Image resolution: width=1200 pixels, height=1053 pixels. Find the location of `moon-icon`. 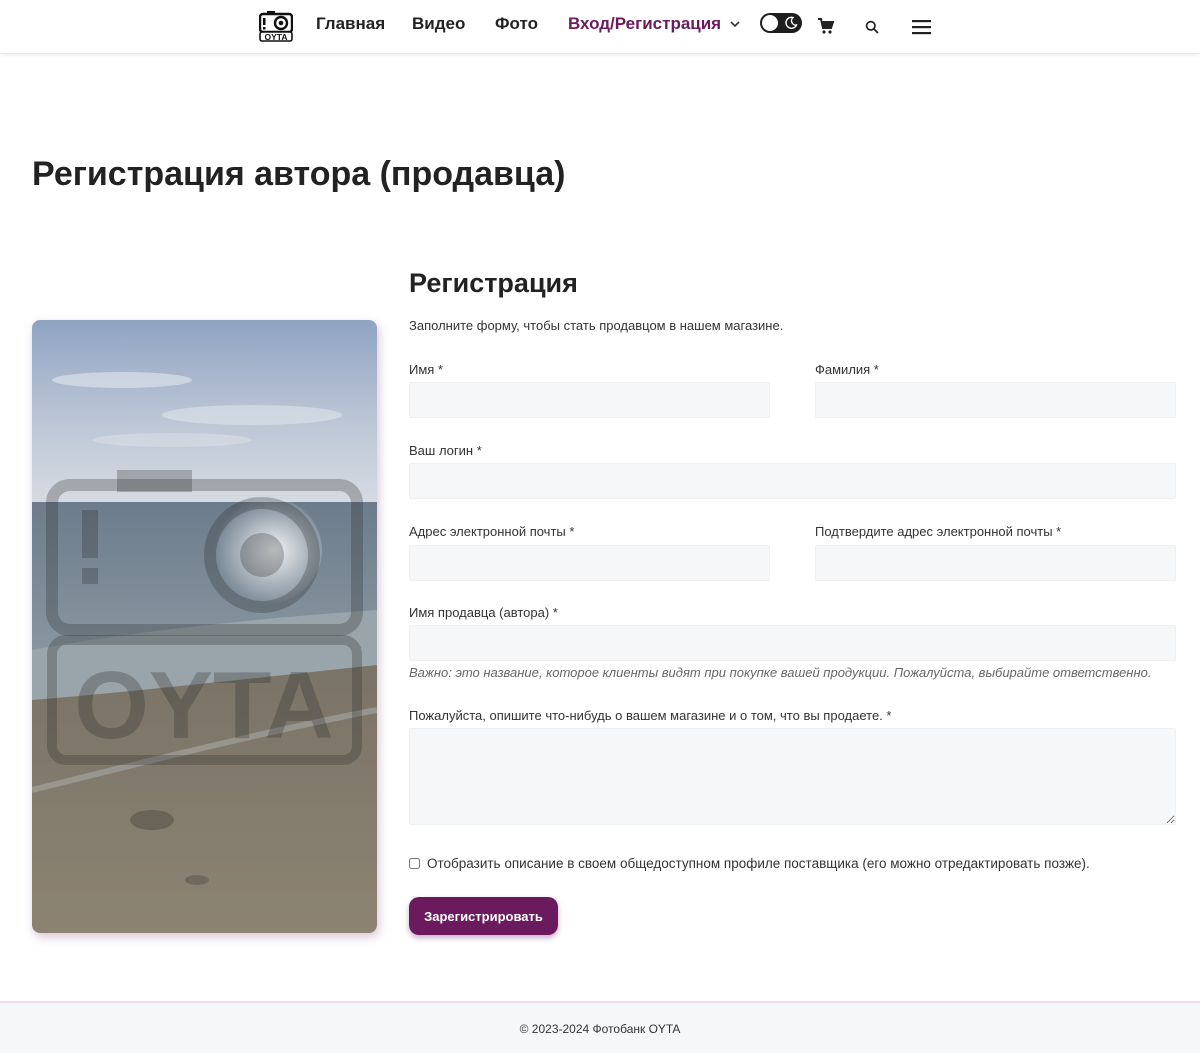

moon-icon is located at coordinates (791, 23).